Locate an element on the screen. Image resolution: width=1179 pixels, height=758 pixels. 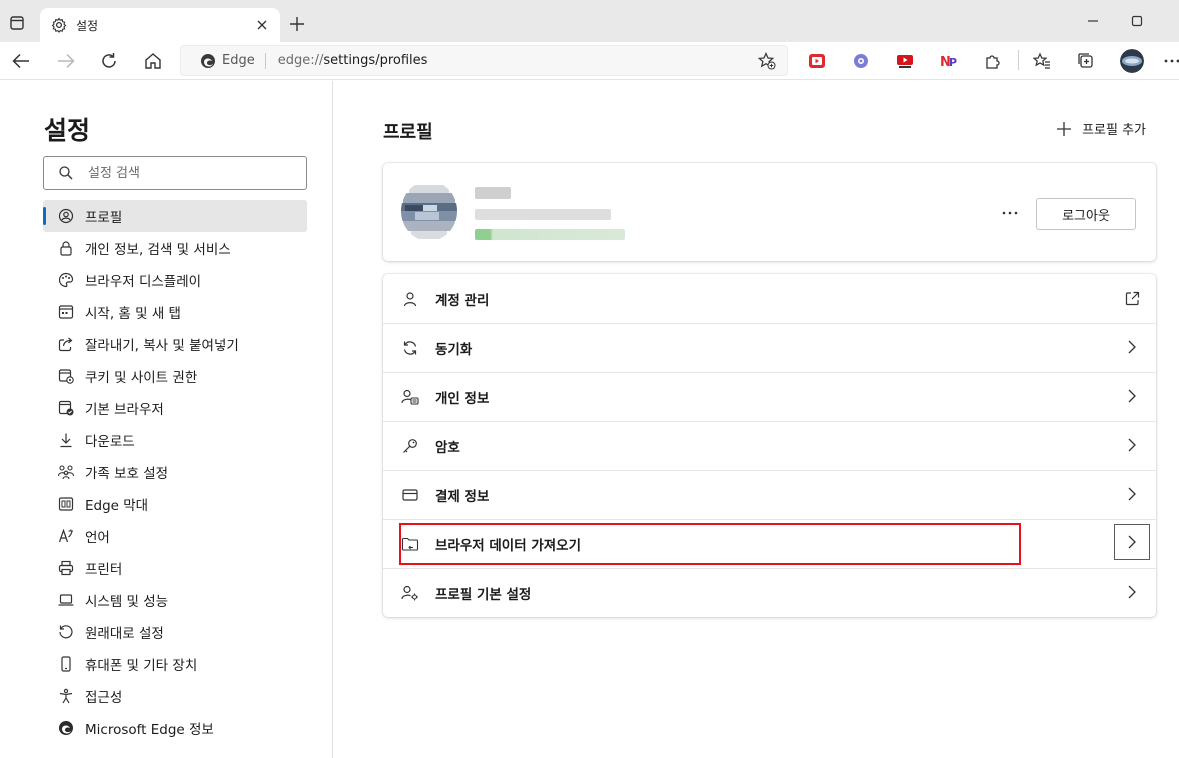
sidebar-item-family: 가족 보호 설정 is located at coordinates (175, 472).